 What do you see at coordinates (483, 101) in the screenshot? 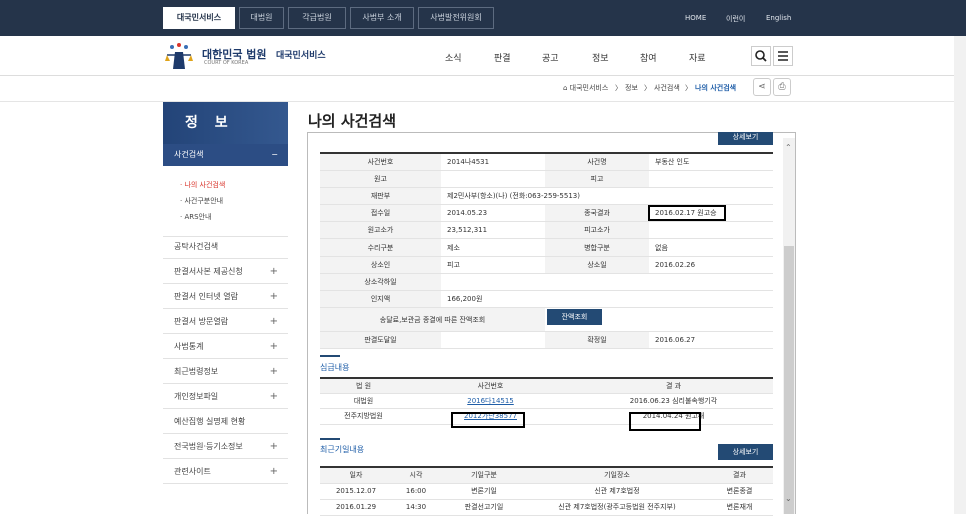
I see `divider` at bounding box center [483, 101].